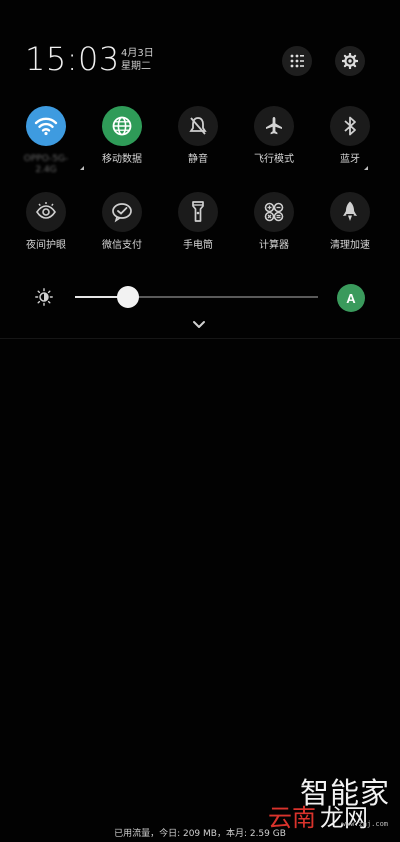 This screenshot has width=400, height=842. I want to click on tile-calculator-toggle, so click(274, 212).